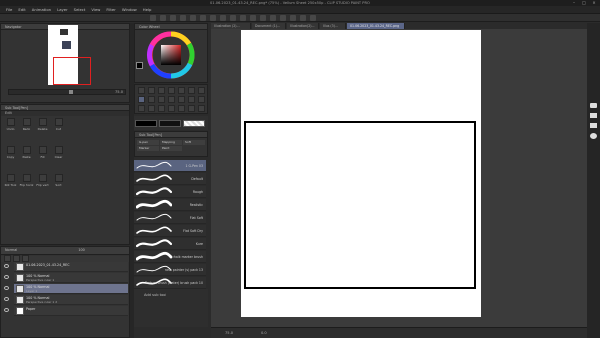  What do you see at coordinates (593, 115) in the screenshot?
I see `image-icon` at bounding box center [593, 115].